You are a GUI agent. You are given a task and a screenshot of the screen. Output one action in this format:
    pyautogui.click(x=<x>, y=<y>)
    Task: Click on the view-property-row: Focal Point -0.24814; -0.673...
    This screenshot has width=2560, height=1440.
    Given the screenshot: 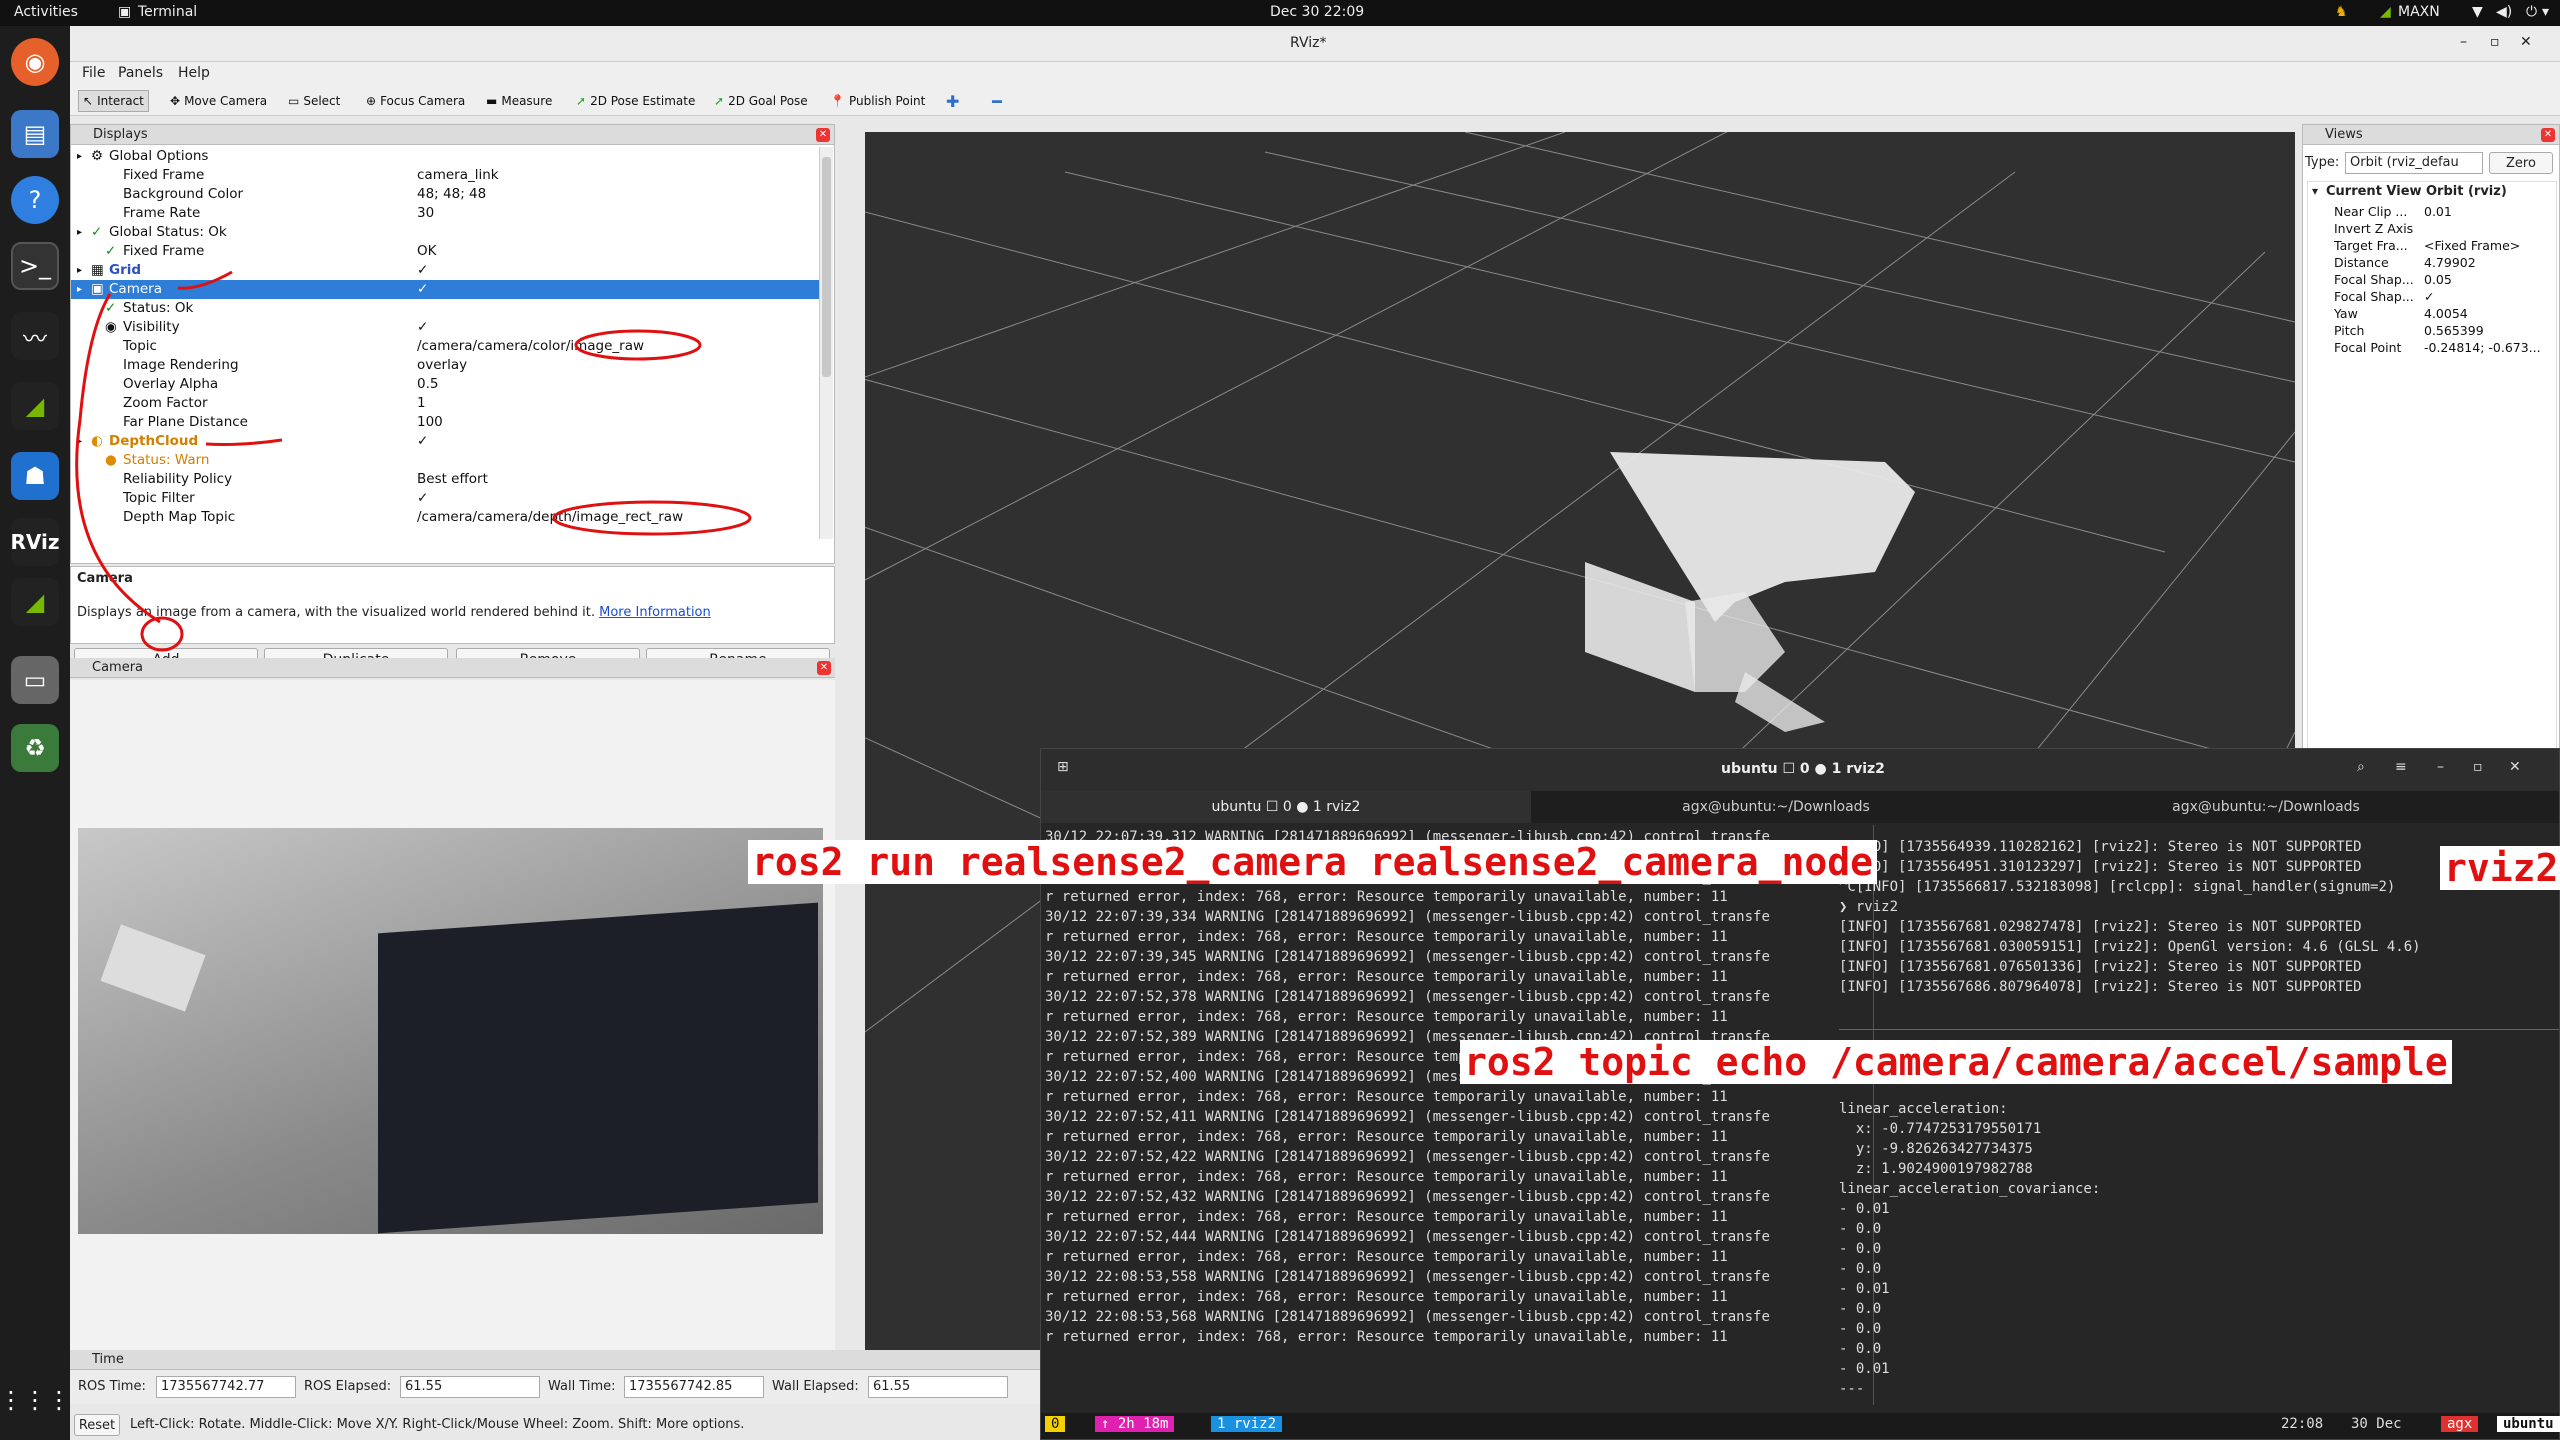 What is the action you would take?
    pyautogui.click(x=2432, y=347)
    